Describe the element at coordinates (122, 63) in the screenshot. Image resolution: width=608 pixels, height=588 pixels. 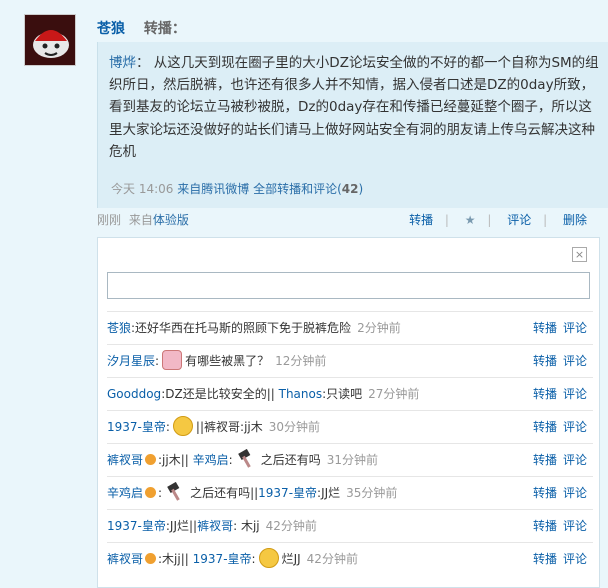
I see `quoted-author: 博烨` at that location.